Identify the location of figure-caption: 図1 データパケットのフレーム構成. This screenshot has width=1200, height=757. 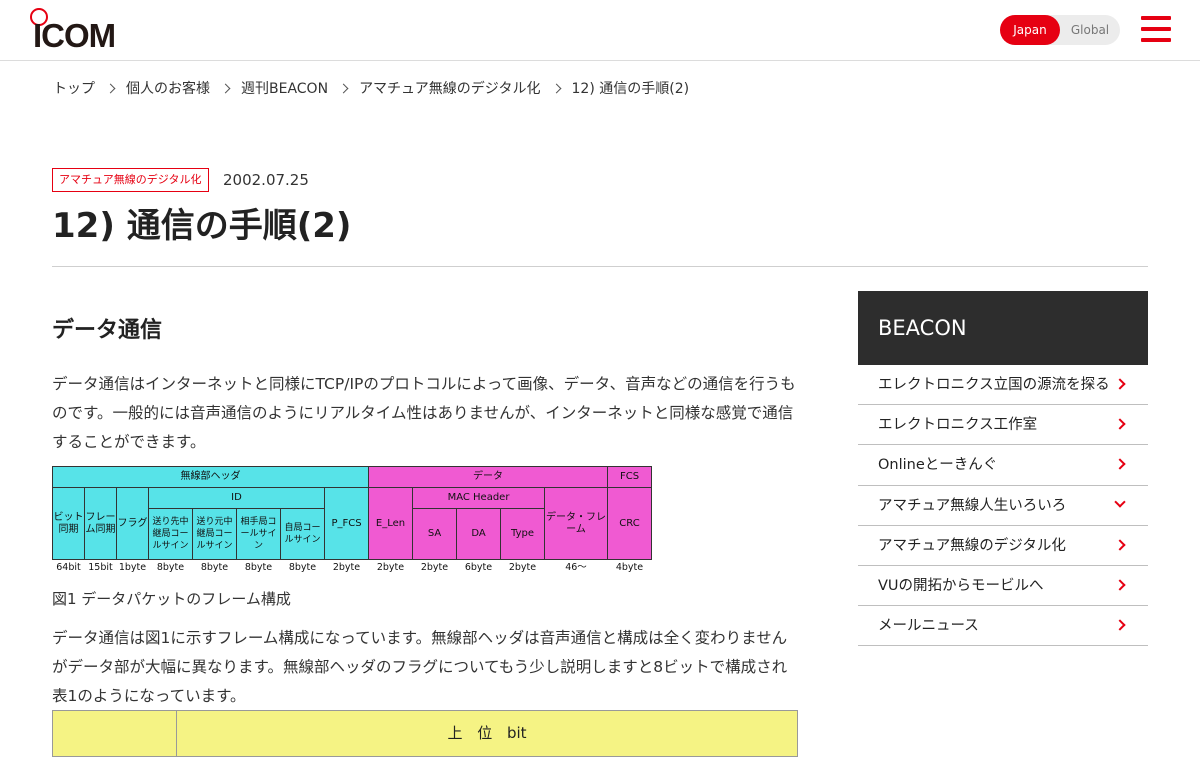
(171, 599).